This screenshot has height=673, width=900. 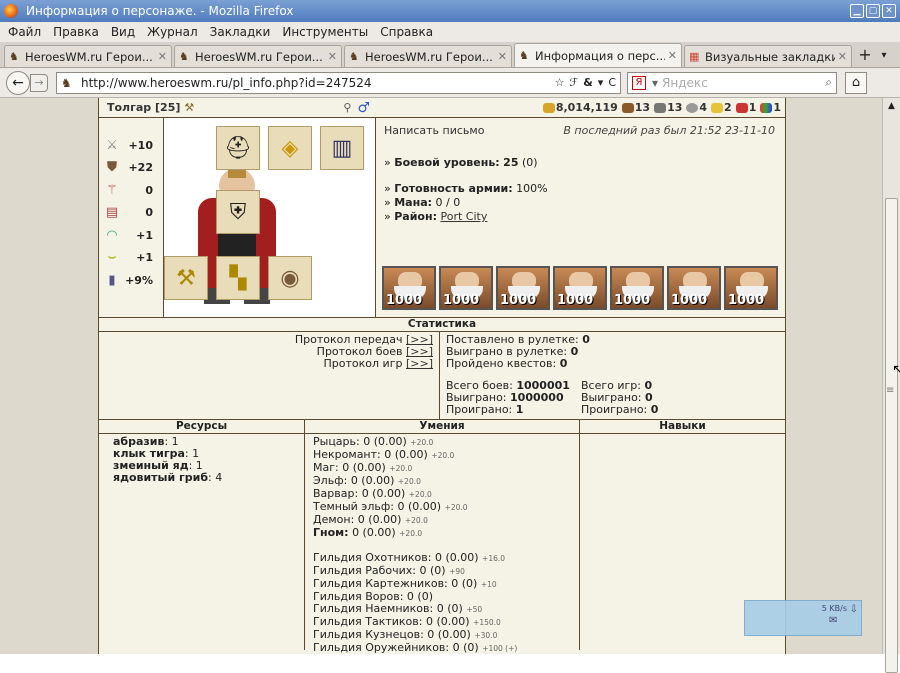 What do you see at coordinates (655, 83) in the screenshot?
I see `search-engine-dropdown-icon: ▾` at bounding box center [655, 83].